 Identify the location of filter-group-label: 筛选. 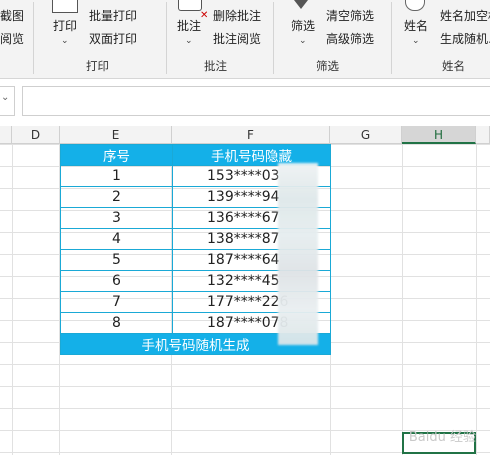
(327, 66).